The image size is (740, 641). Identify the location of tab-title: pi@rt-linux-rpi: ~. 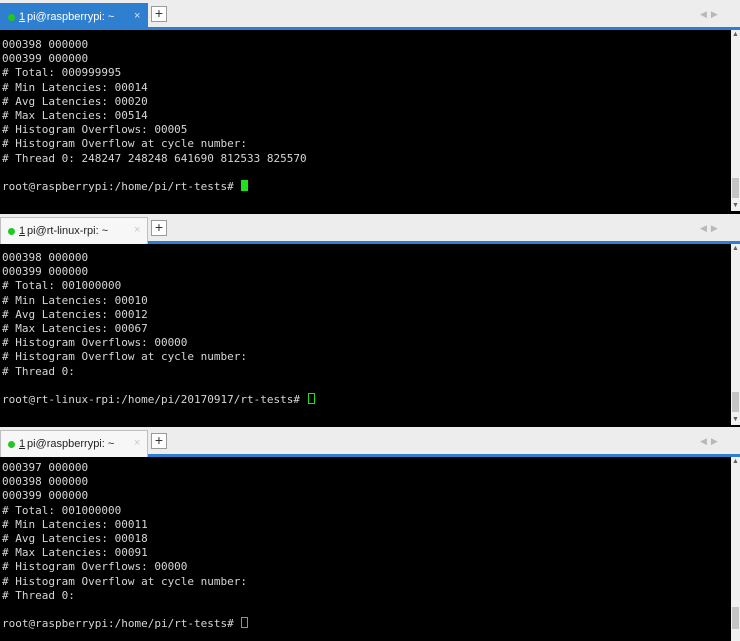
(68, 231).